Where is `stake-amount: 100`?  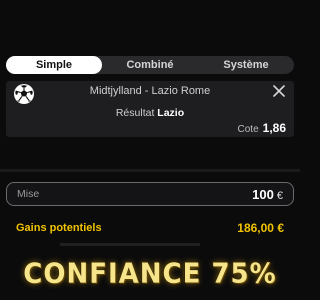
stake-amount: 100 is located at coordinates (263, 194).